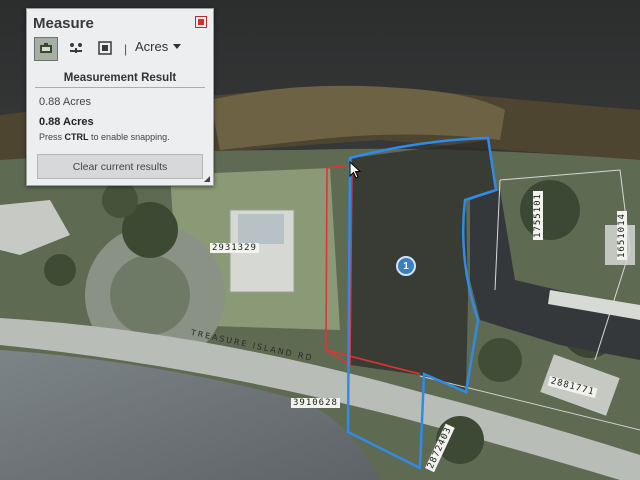 The image size is (640, 480). What do you see at coordinates (105, 48) in the screenshot?
I see `location-tool-icon` at bounding box center [105, 48].